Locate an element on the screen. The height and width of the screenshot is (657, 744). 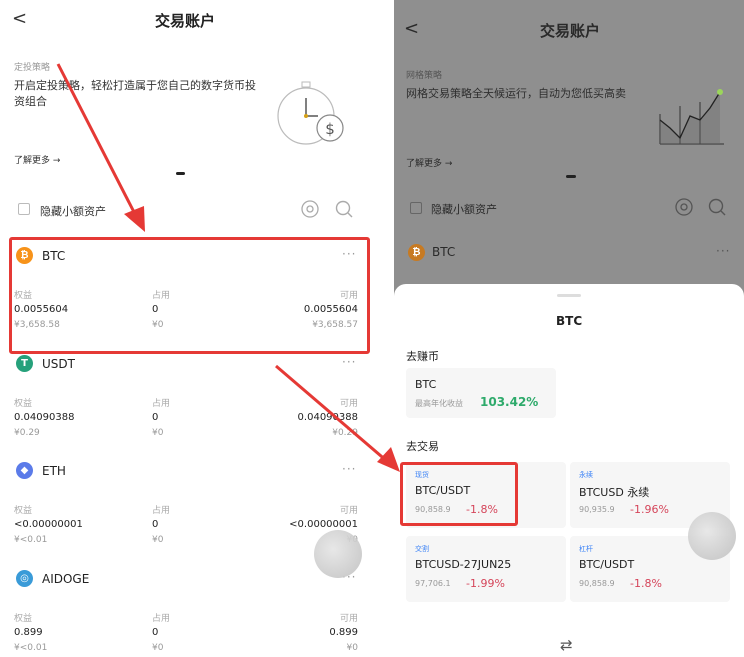
banner-tag: 定投策略 is located at coordinates (32, 68).